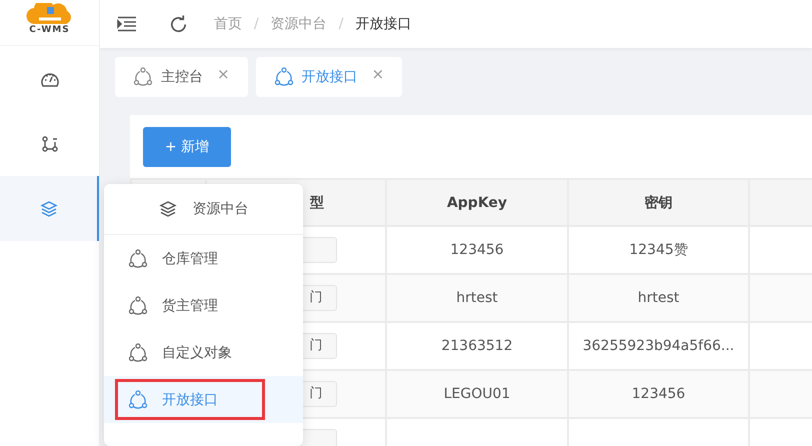 This screenshot has width=812, height=446. I want to click on header-cell: 密钥, so click(658, 202).